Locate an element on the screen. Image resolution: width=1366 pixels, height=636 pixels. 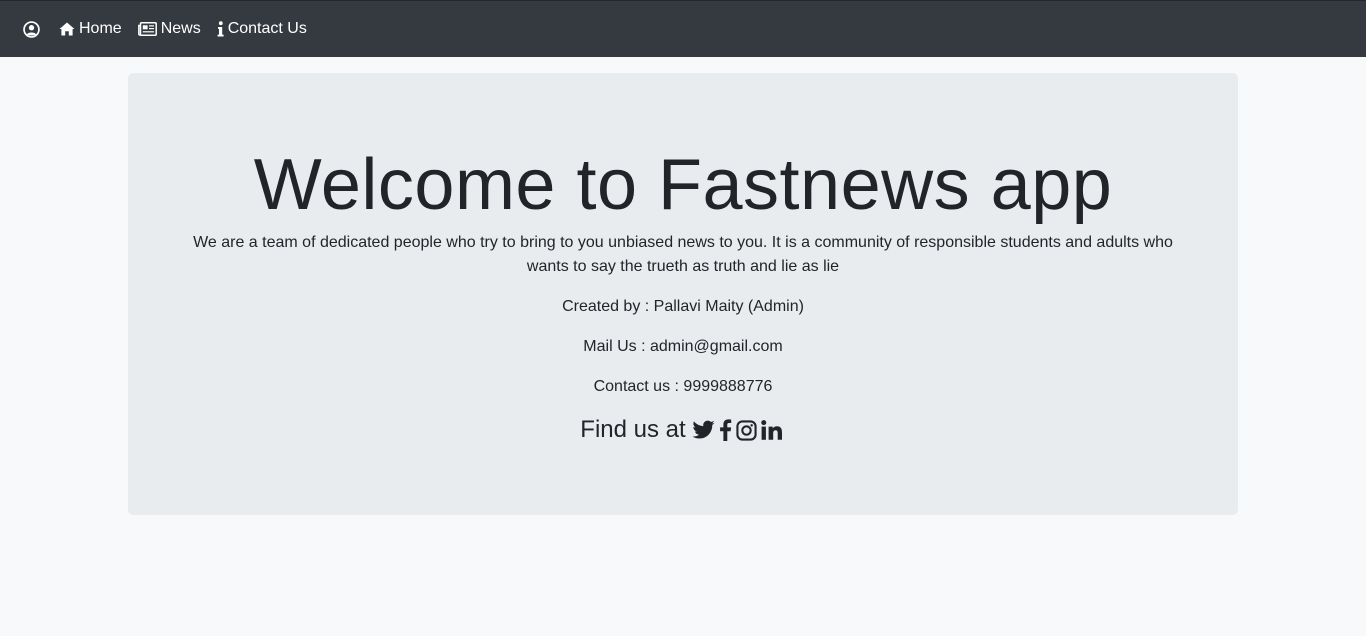
info-icon is located at coordinates (220, 29).